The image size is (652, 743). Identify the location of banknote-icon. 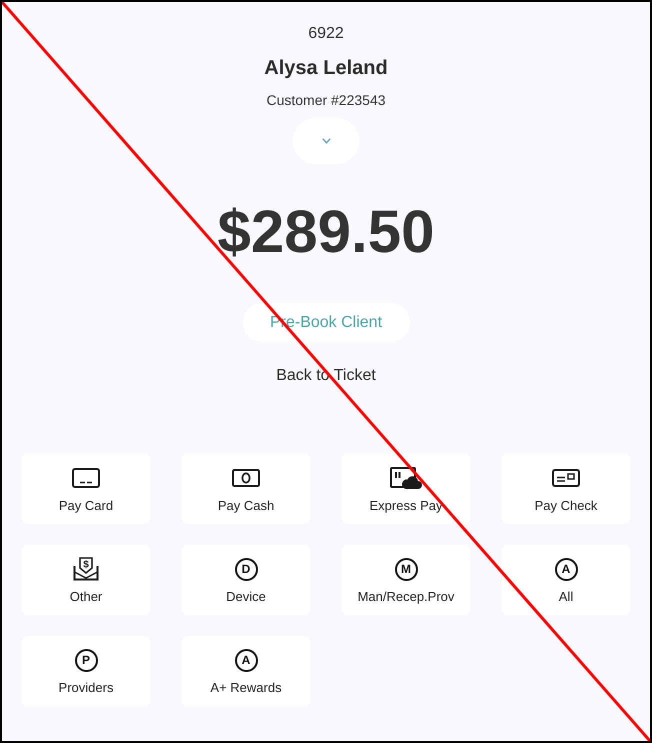
(246, 478).